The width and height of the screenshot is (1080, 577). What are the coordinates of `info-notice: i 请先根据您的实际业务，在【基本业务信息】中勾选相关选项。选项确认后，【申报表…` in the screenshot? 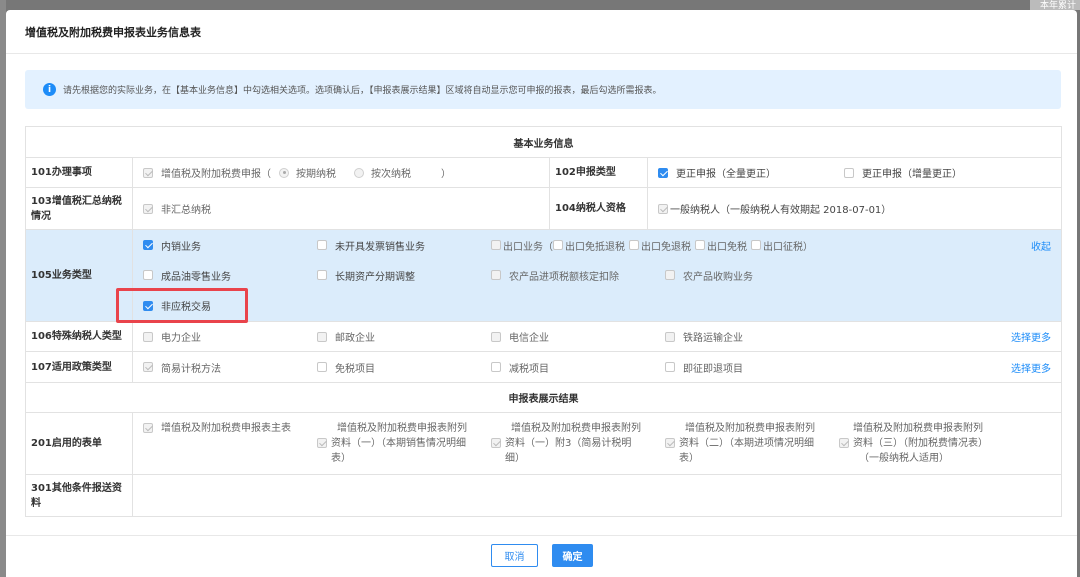 It's located at (543, 89).